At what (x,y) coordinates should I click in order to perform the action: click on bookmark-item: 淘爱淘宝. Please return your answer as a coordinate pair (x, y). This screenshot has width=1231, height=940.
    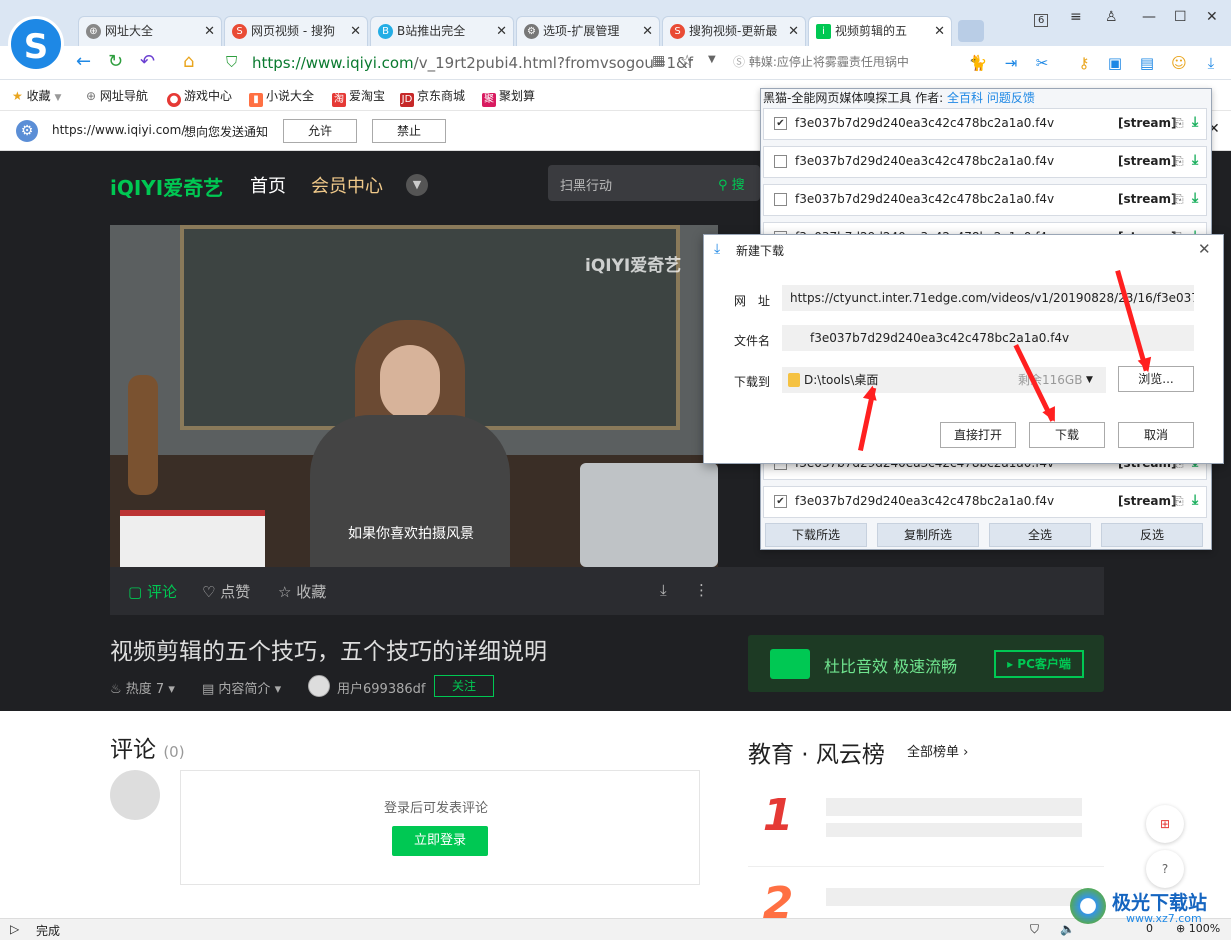
    Looking at the image, I should click on (358, 97).